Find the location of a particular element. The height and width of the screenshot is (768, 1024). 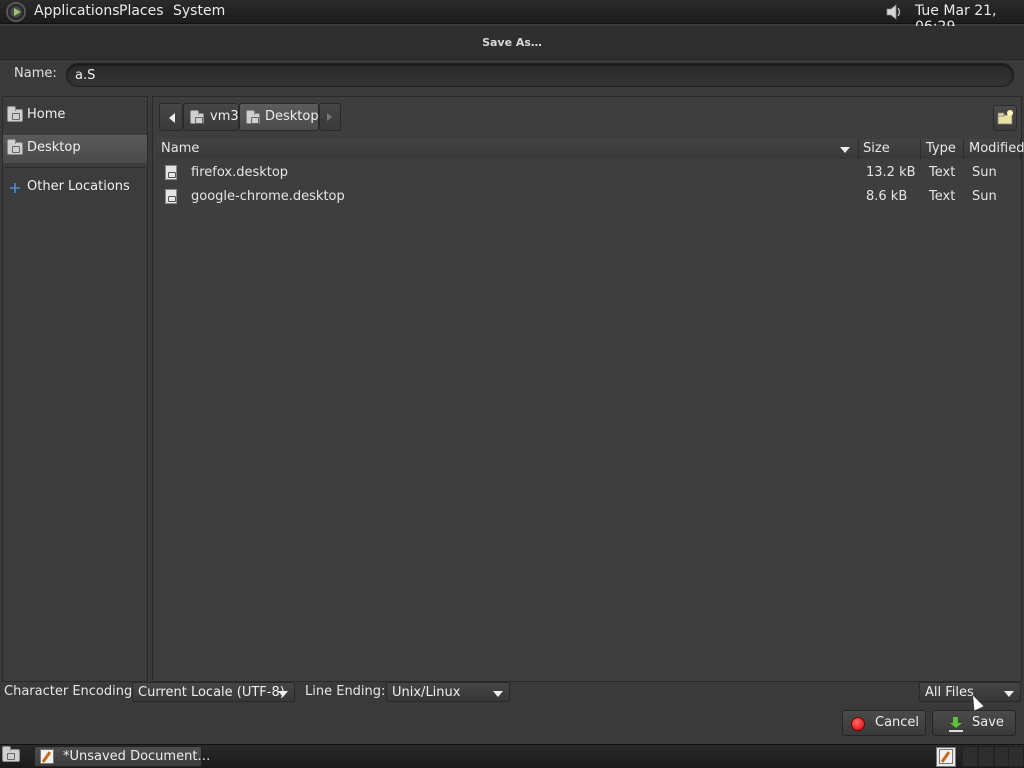

save-button: Save is located at coordinates (974, 723).